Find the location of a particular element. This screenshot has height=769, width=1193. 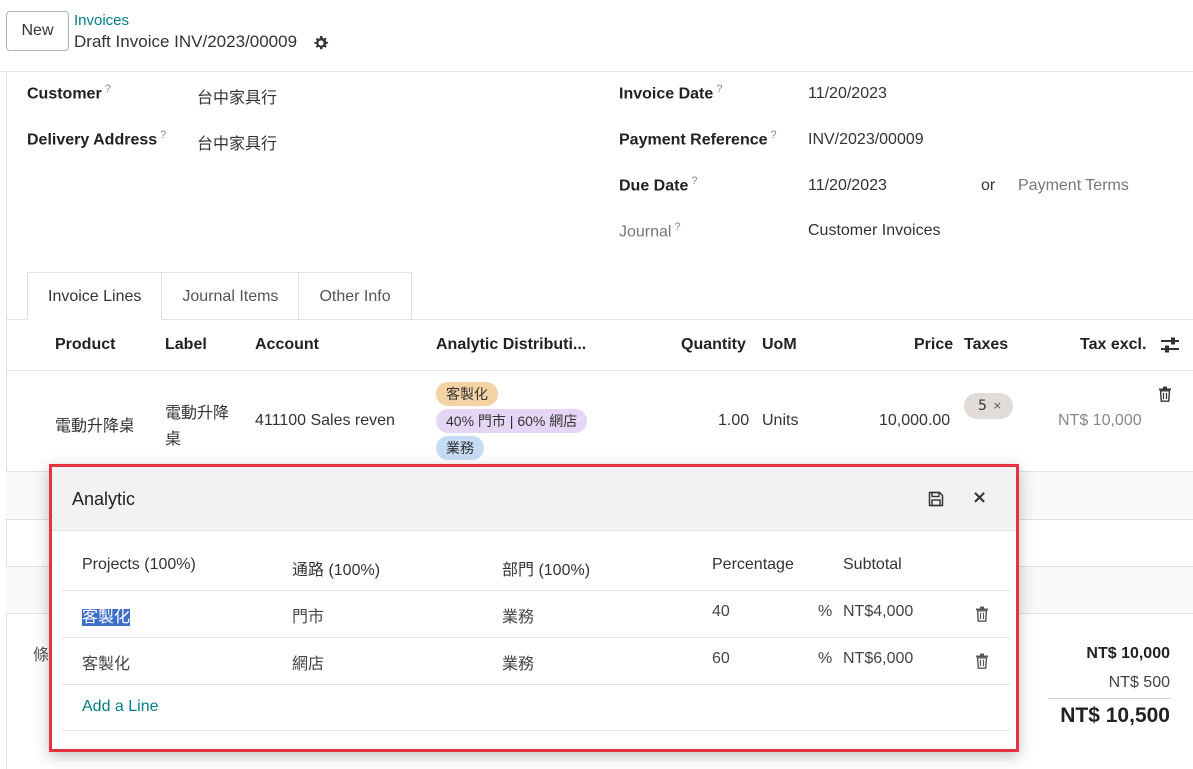

notebook-tabs: Invoice Lines Journal Items Other Info is located at coordinates (219, 296).